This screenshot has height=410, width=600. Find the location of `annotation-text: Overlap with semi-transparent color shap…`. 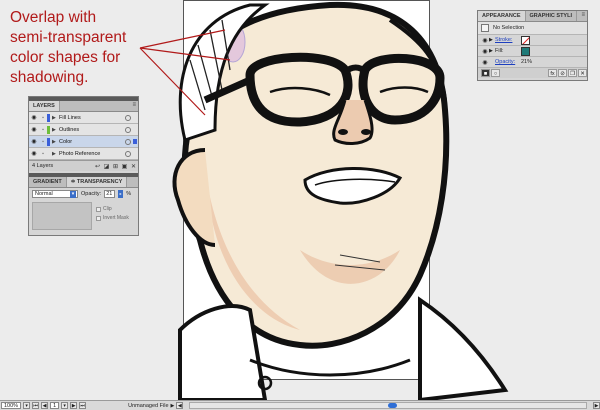

annotation-text: Overlap with semi-transparent color shap… is located at coordinates (68, 48).